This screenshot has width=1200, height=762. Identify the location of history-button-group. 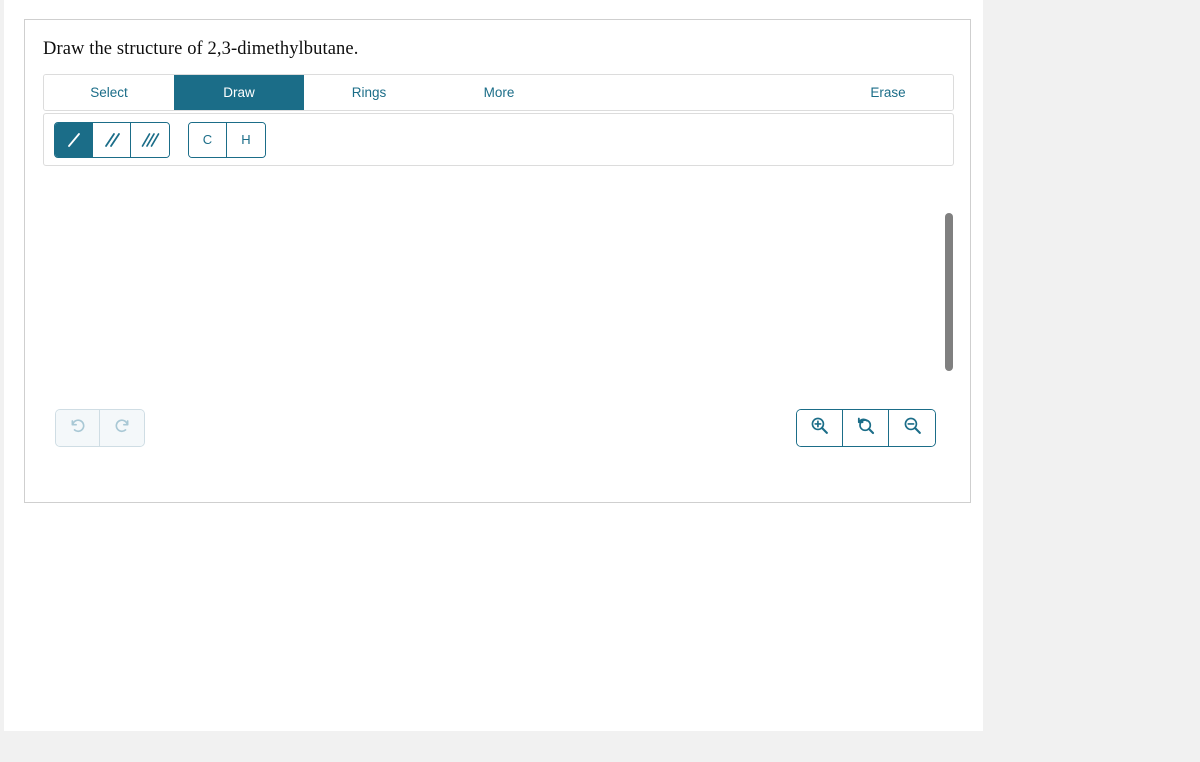
(100, 428).